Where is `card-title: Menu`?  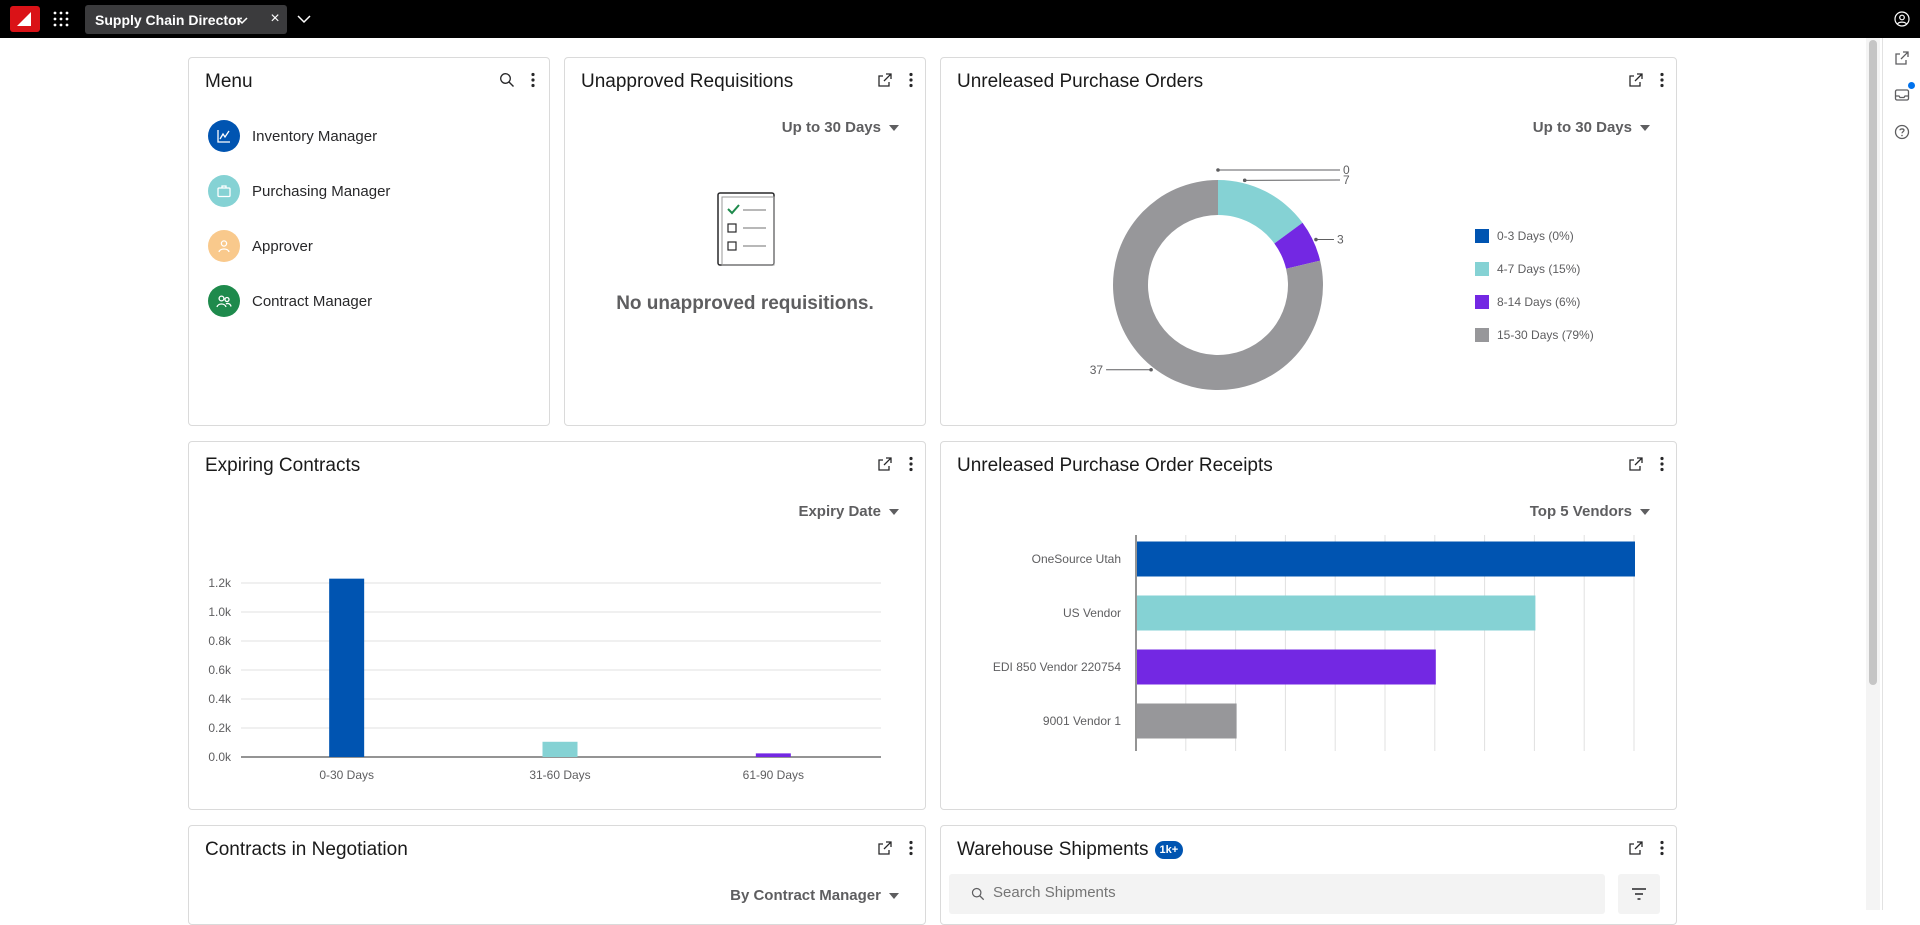
card-title: Menu is located at coordinates (229, 82).